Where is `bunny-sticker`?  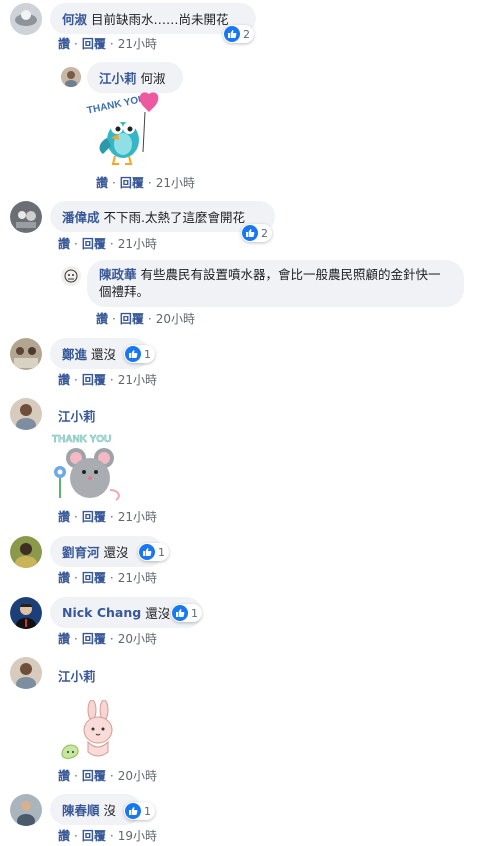 bunny-sticker is located at coordinates (87, 729).